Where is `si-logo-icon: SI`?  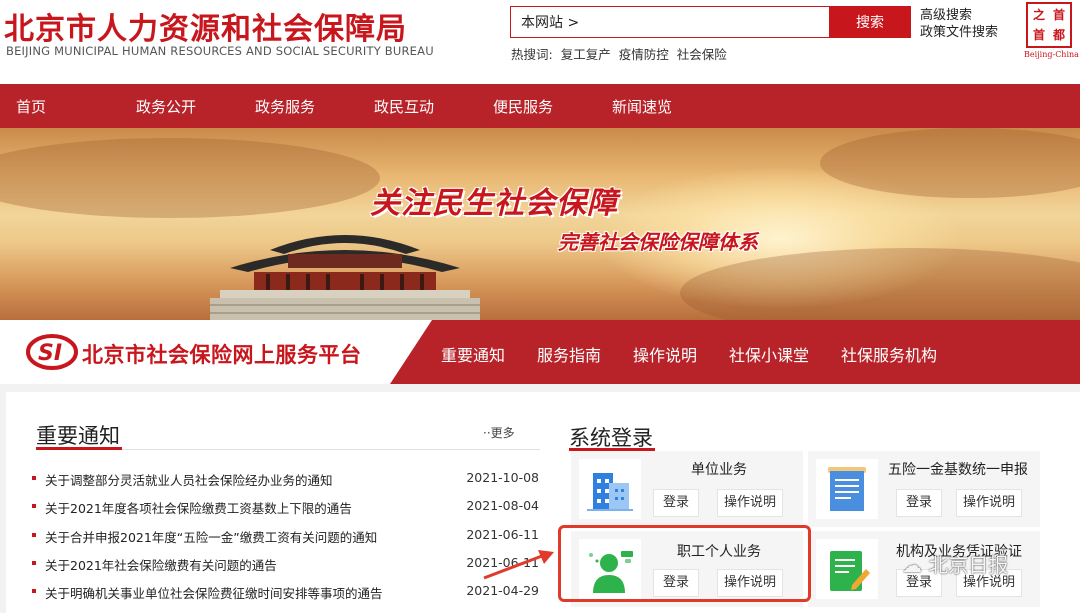
si-logo-icon: SI is located at coordinates (52, 352).